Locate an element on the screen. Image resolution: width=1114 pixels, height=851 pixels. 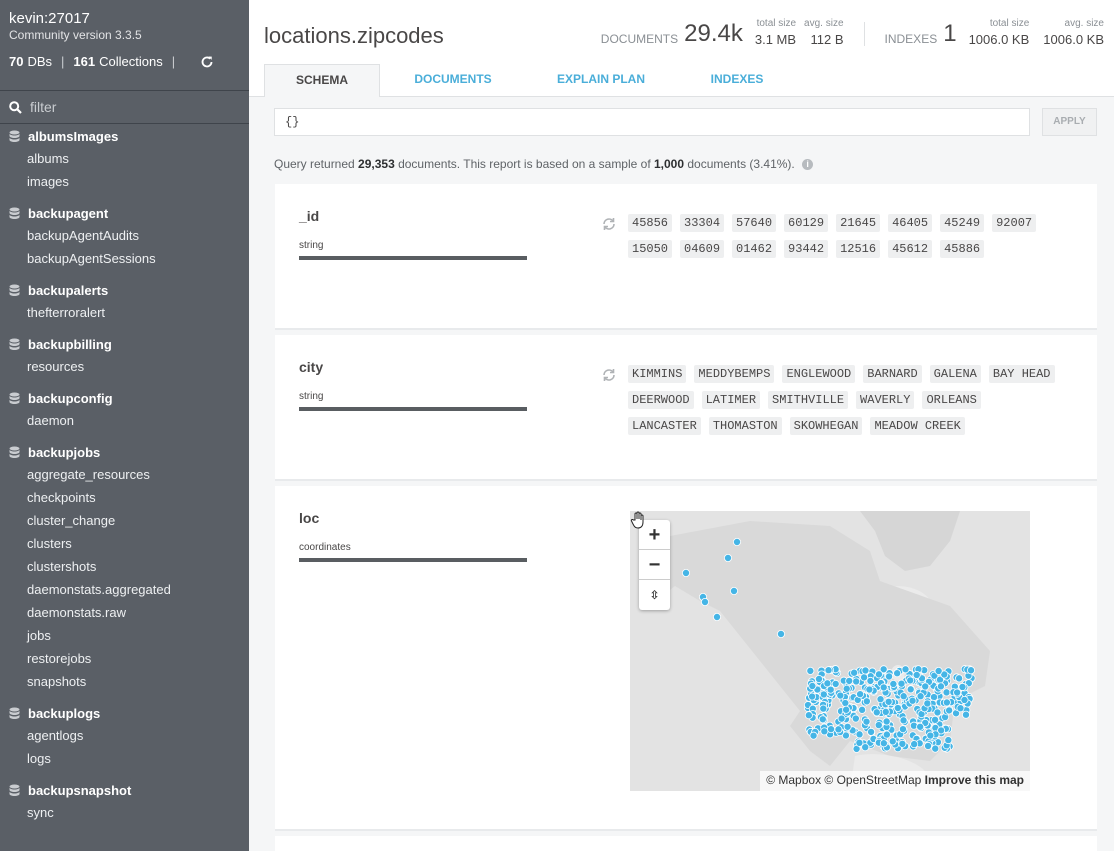
filter-input is located at coordinates (130, 107).